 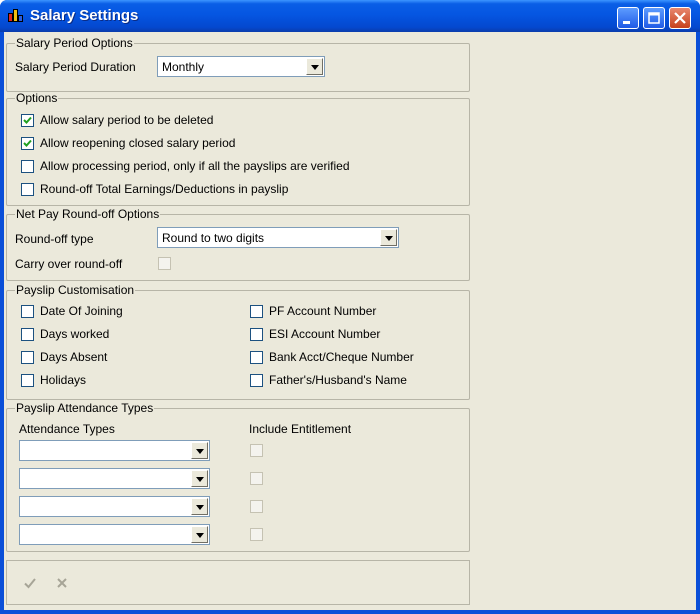 What do you see at coordinates (256, 380) in the screenshot?
I see `checkbox-fathers-husbands-name` at bounding box center [256, 380].